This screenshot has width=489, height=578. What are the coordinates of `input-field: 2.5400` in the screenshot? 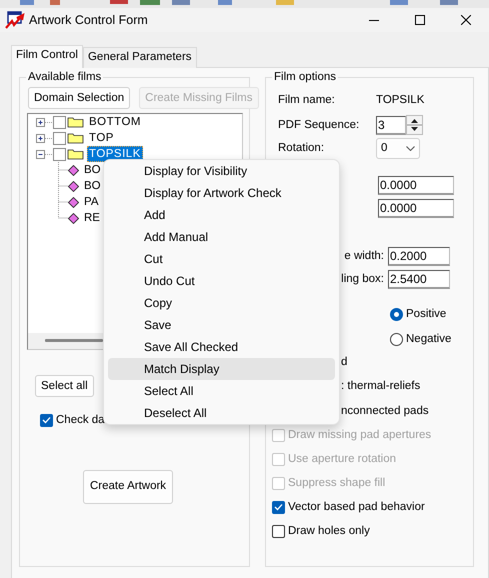 It's located at (419, 279).